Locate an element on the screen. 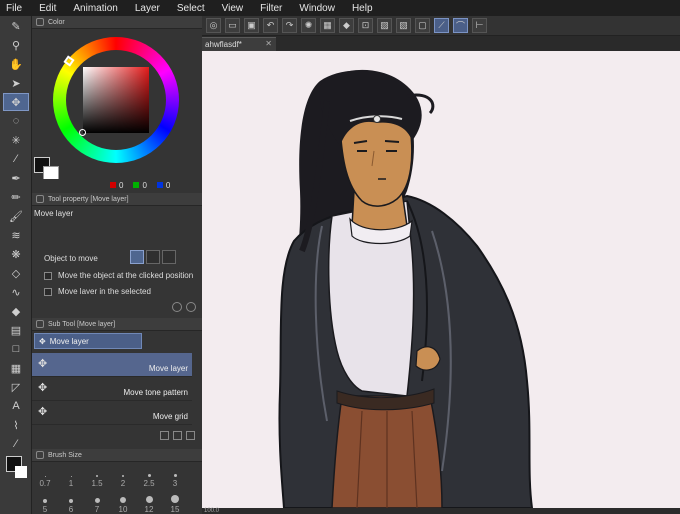 The image size is (680, 514). reset-icon is located at coordinates (177, 307).